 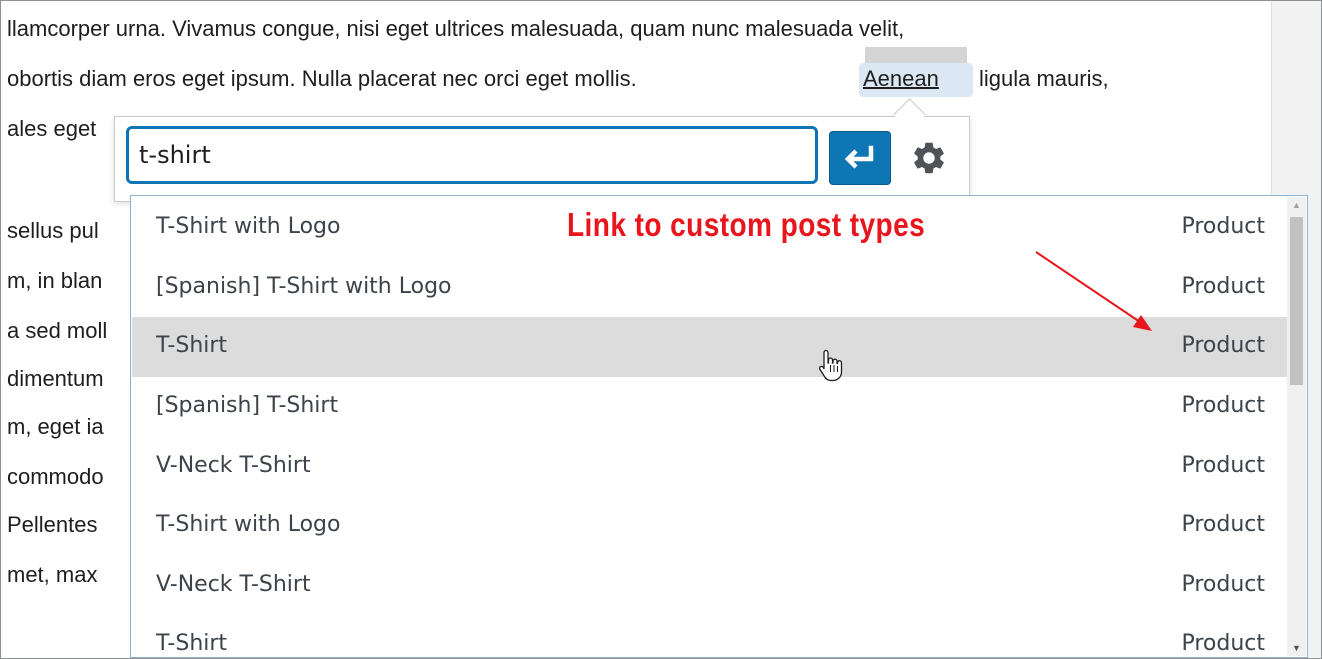 I want to click on paragraph-line: m, in blan, so click(x=55, y=280).